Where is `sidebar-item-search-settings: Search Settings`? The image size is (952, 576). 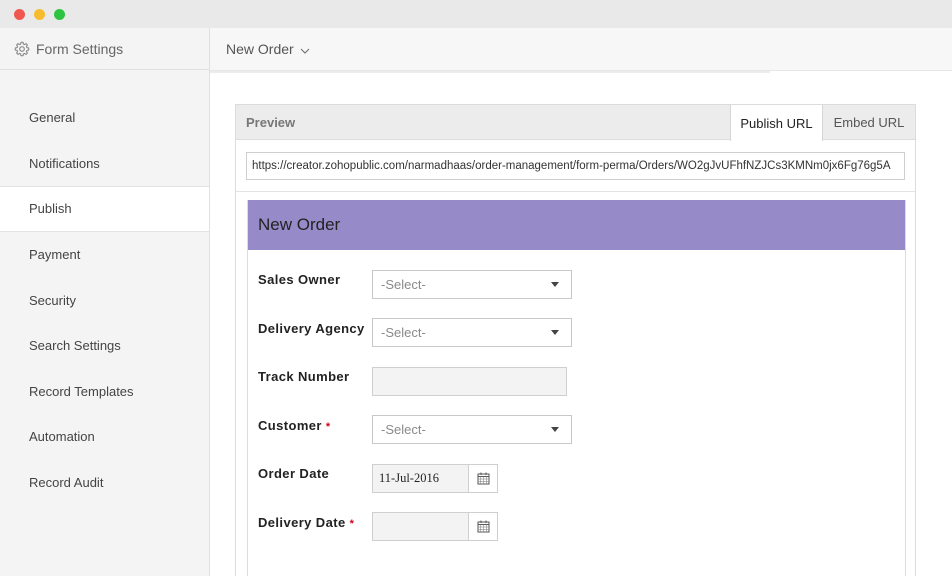 sidebar-item-search-settings: Search Settings is located at coordinates (104, 346).